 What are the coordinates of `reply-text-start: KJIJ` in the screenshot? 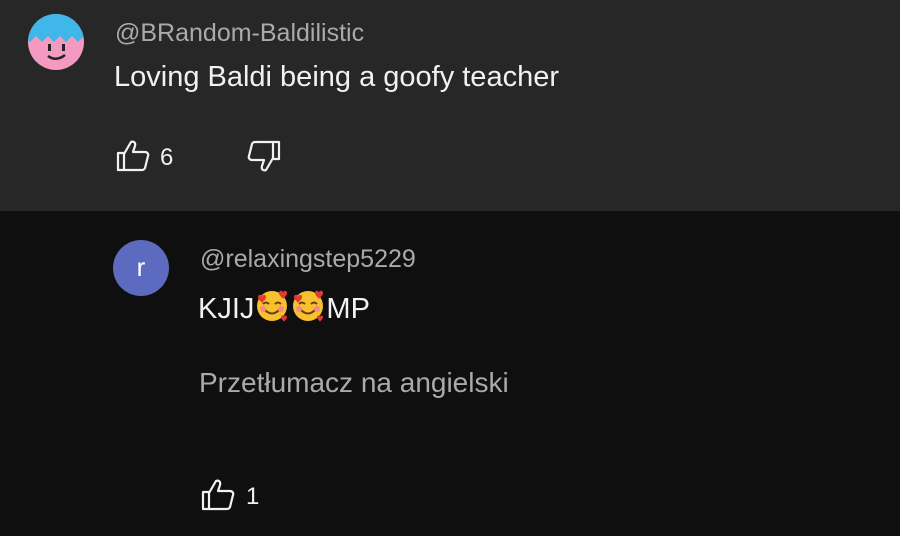 It's located at (226, 309).